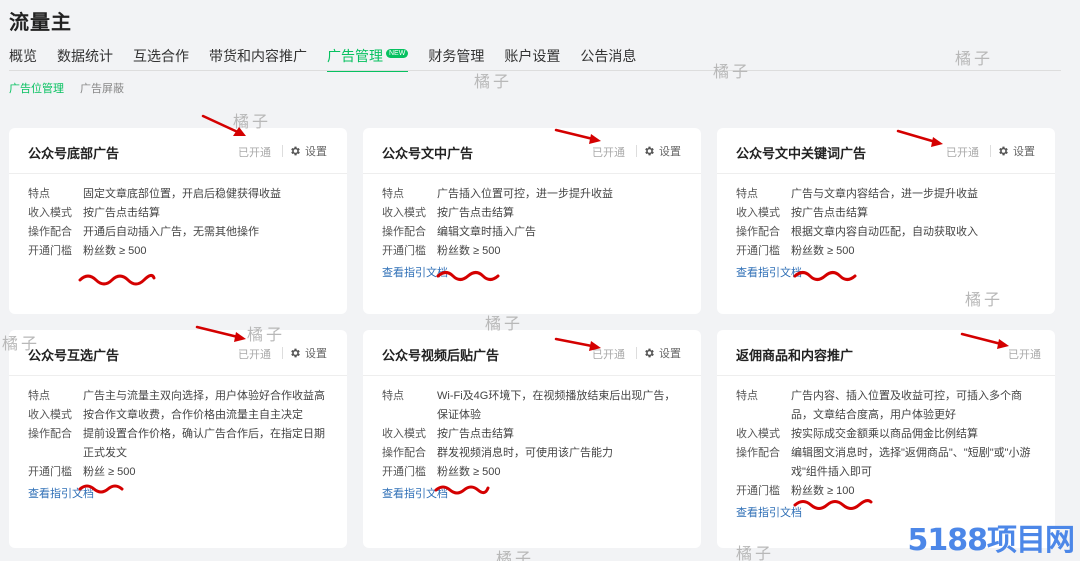 The image size is (1080, 561). Describe the element at coordinates (178, 232) in the screenshot. I see `operation-row: 操作配合 开通后自动插入广告，无需其他操作` at that location.